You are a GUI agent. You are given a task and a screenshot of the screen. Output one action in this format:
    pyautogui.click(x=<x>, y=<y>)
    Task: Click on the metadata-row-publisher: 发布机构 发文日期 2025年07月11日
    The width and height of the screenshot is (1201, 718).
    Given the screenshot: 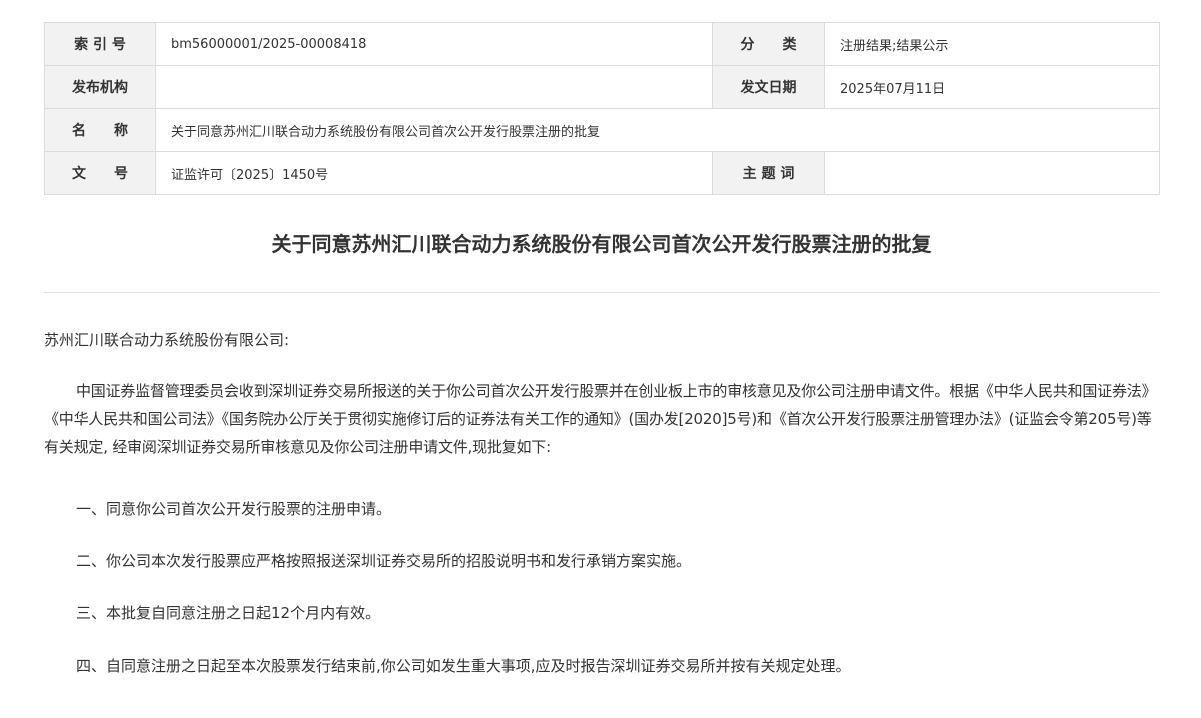 What is the action you would take?
    pyautogui.click(x=602, y=87)
    